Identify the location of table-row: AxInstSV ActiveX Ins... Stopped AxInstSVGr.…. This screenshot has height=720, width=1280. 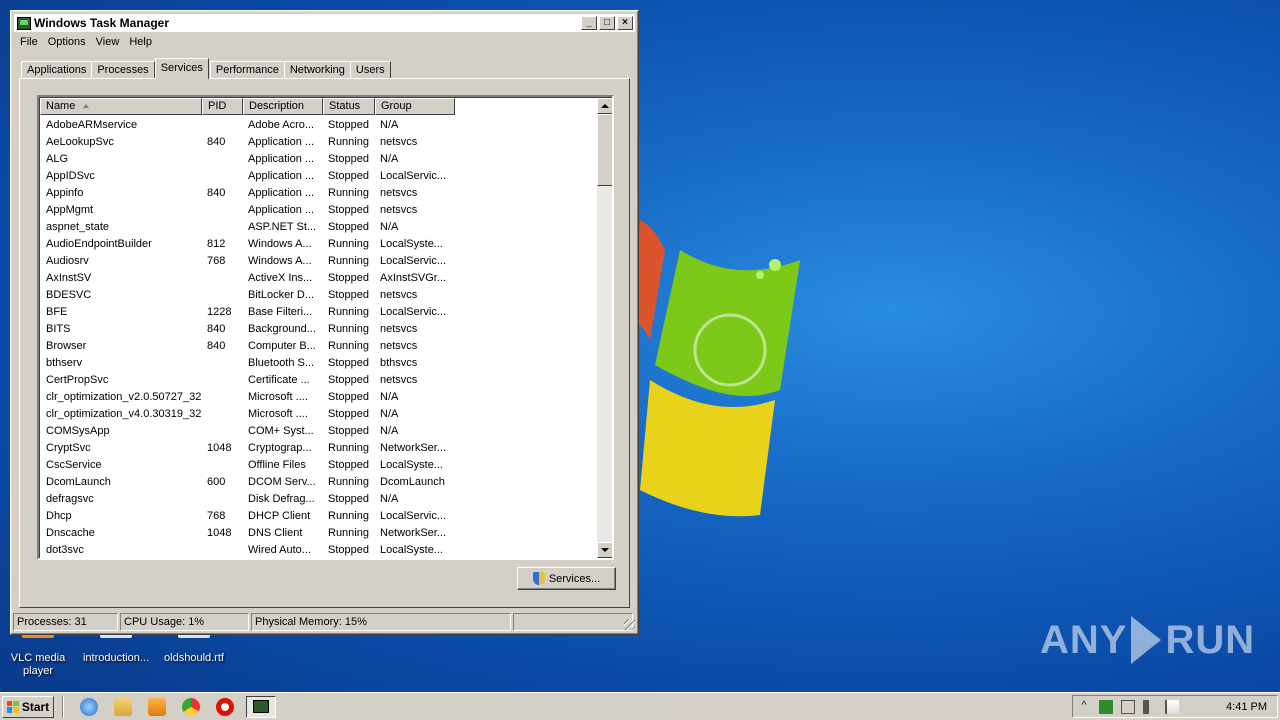
(318, 277).